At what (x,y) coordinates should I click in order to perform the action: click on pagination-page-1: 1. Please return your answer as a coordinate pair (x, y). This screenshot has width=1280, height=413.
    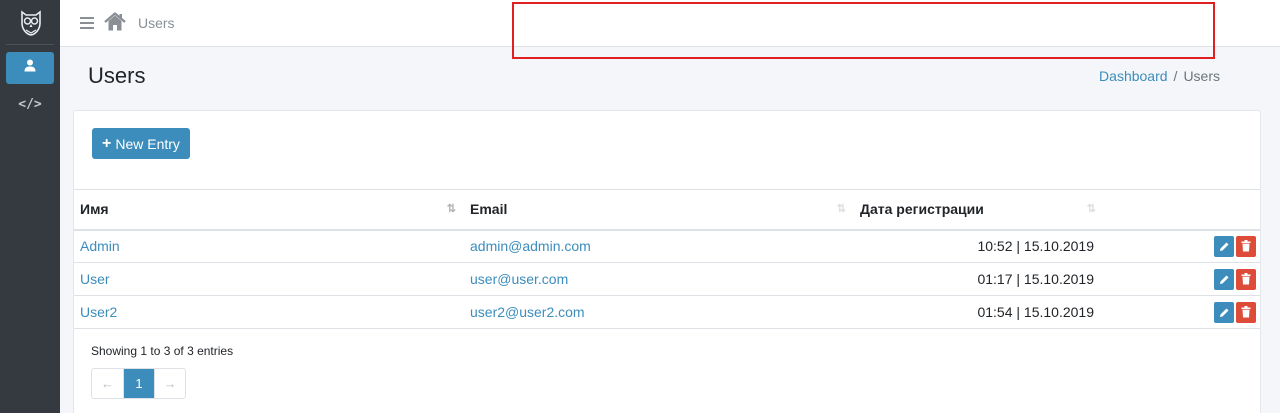
    Looking at the image, I should click on (138, 383).